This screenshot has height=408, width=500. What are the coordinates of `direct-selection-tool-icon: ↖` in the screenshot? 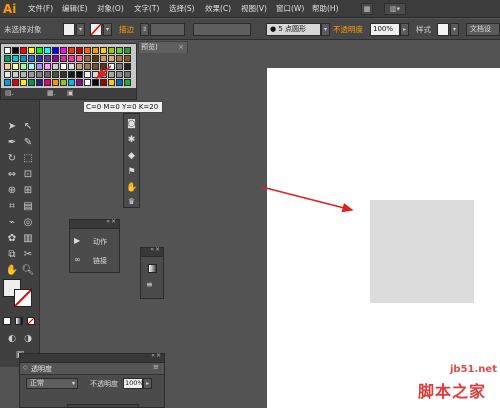 It's located at (28, 127).